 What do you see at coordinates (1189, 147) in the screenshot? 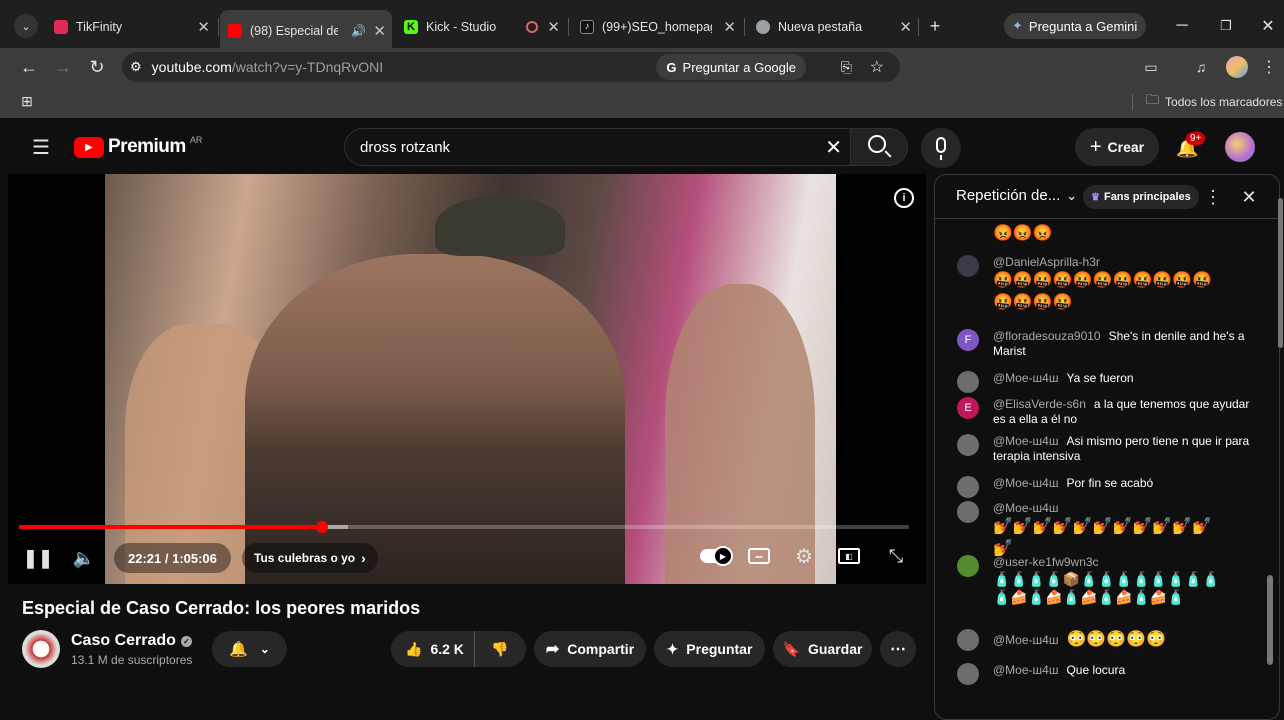
I see `notifications-button: 🔔 9+` at bounding box center [1189, 147].